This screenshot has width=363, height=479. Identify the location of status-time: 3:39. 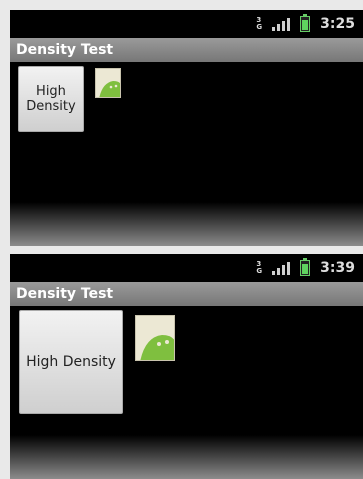
(337, 268).